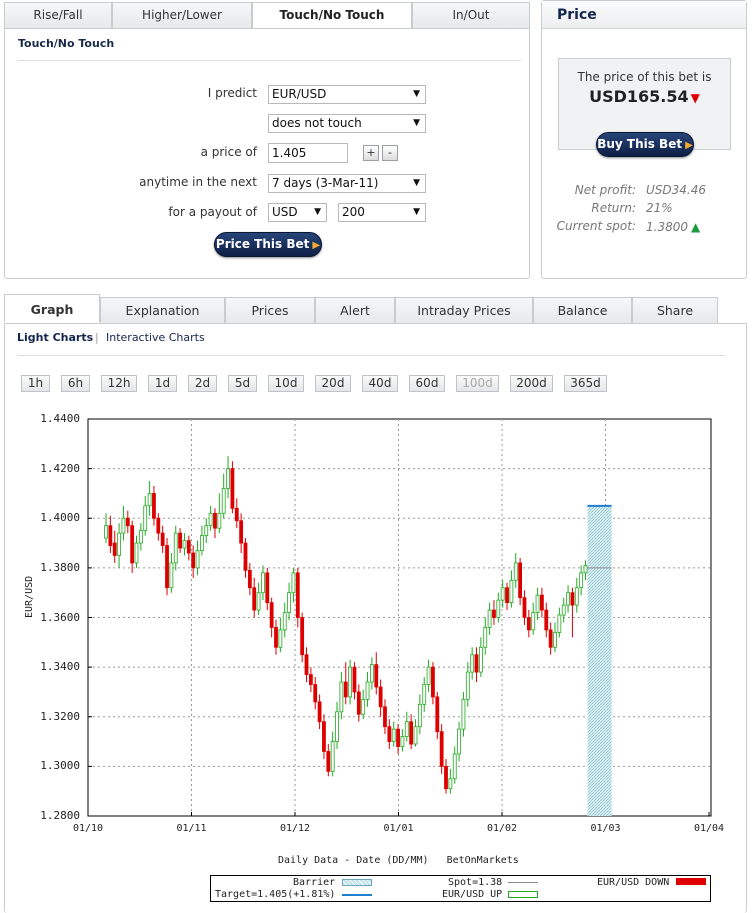 The width and height of the screenshot is (753, 913). What do you see at coordinates (523, 894) in the screenshot?
I see `legend-up-swatch` at bounding box center [523, 894].